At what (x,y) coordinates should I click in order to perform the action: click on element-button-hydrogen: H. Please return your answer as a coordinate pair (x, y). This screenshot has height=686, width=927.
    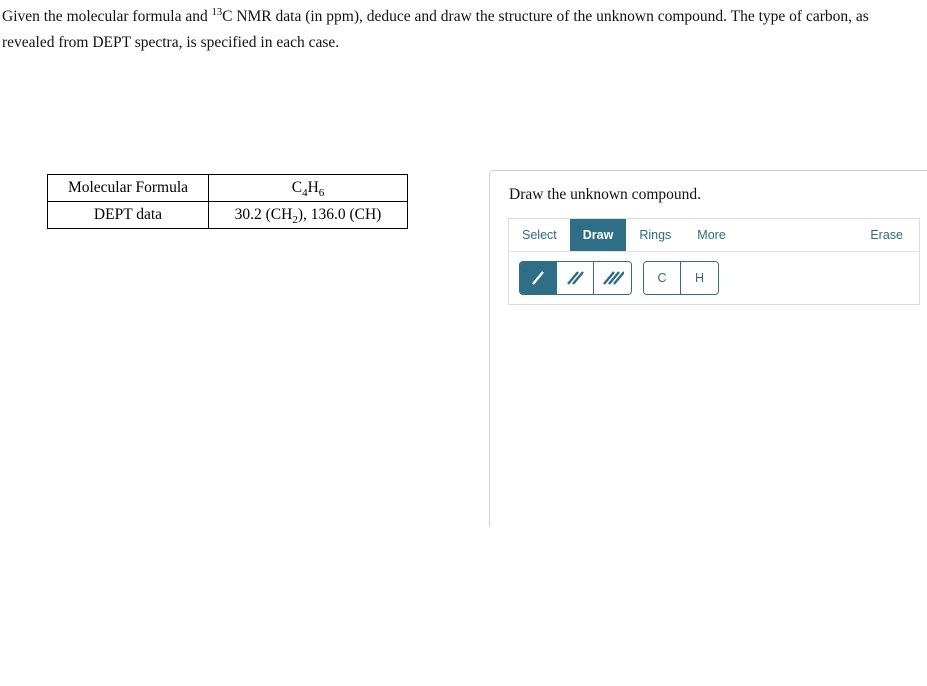
    Looking at the image, I should click on (699, 278).